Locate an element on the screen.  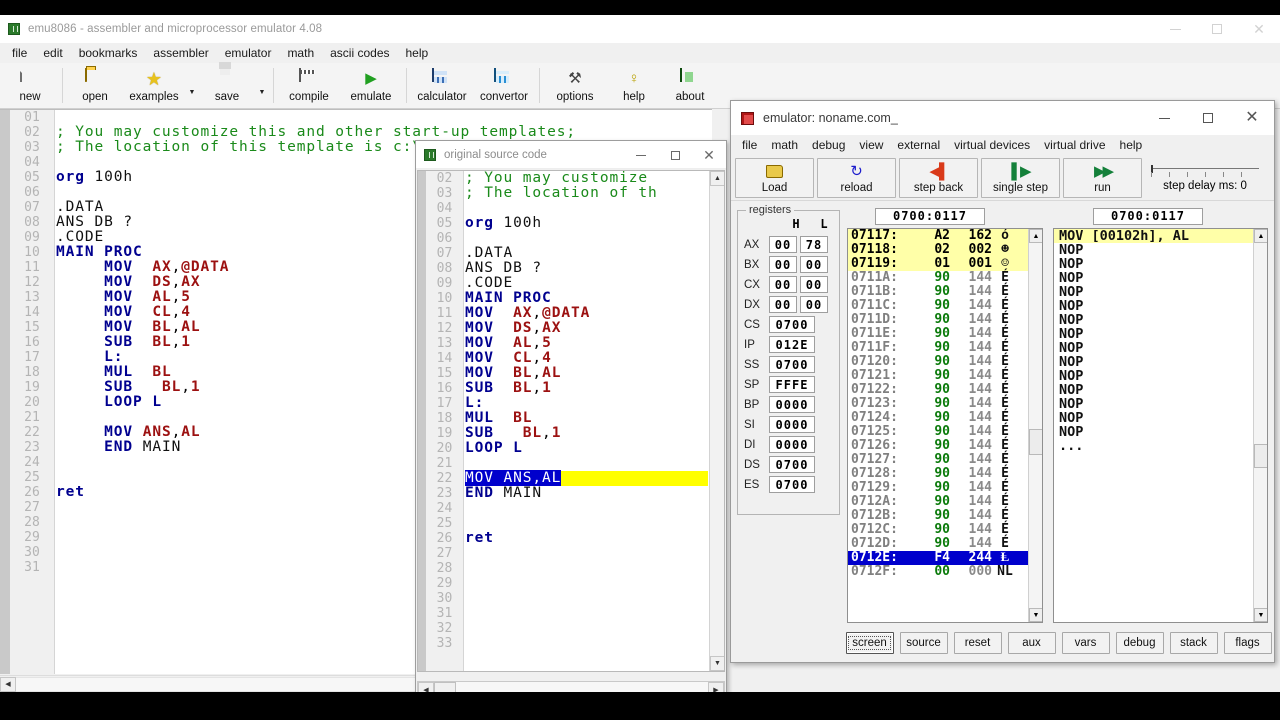
source-code-line: MOV CL,4 is located at coordinates (586, 358).